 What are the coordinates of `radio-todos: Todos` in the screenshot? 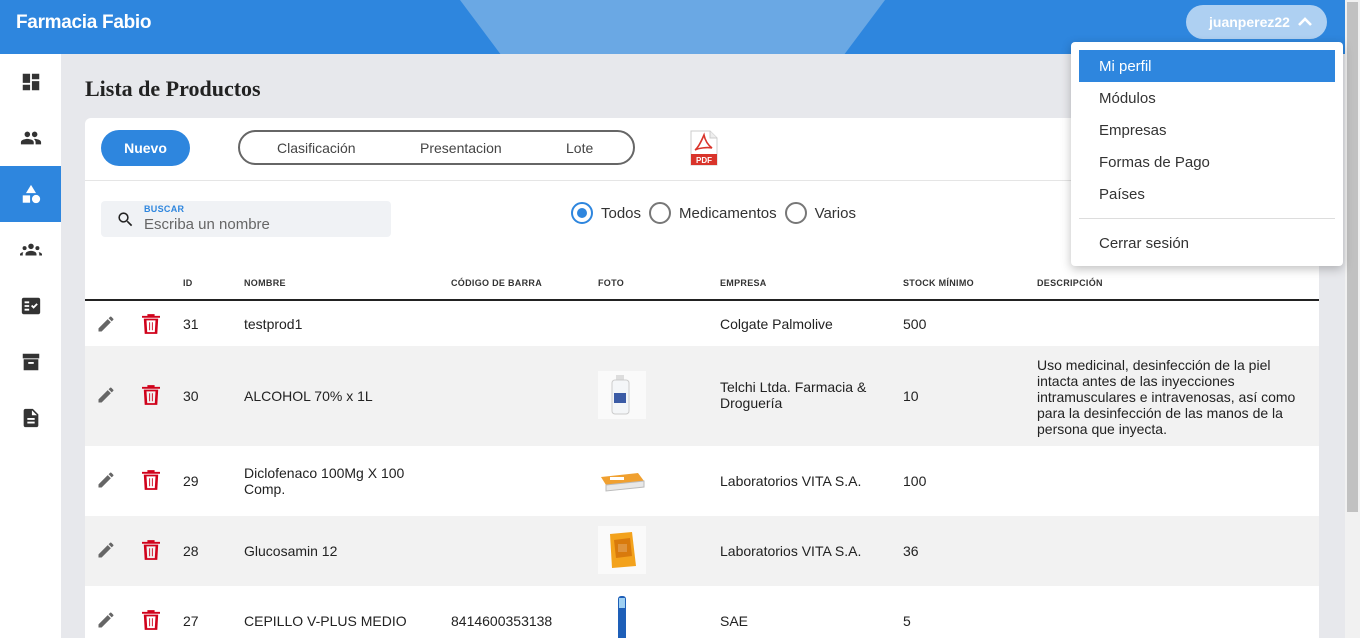 It's located at (606, 213).